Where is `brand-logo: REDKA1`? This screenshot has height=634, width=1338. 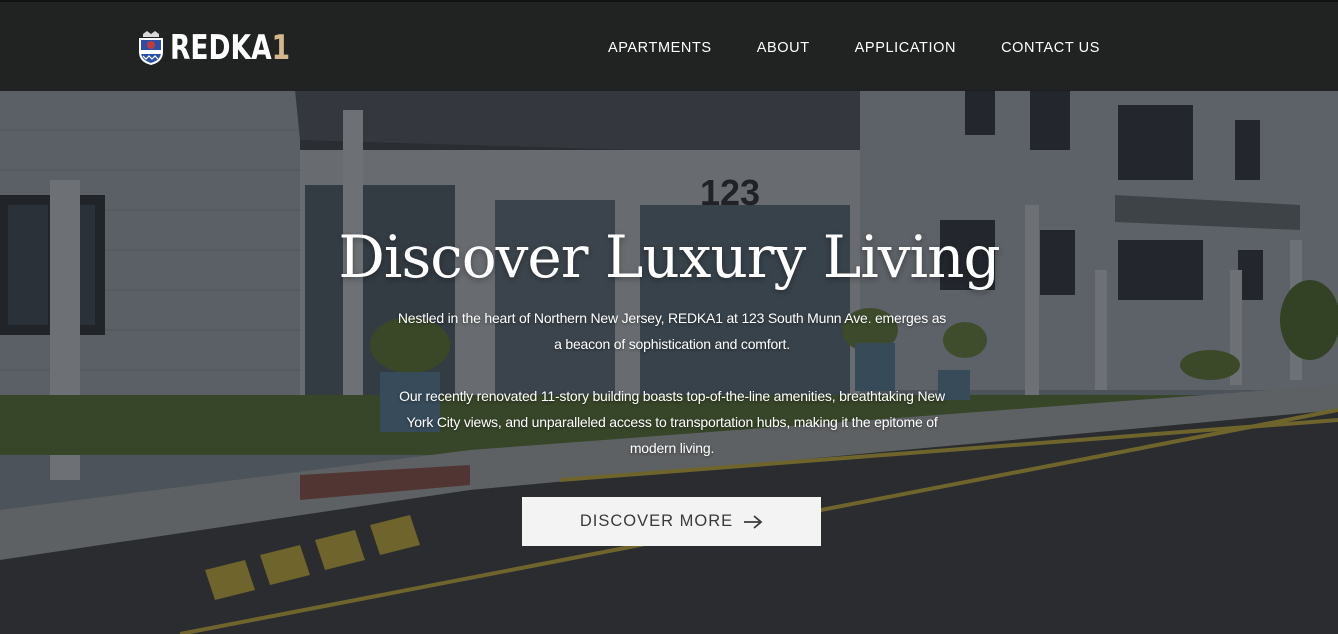
brand-logo: REDKA1 is located at coordinates (230, 48).